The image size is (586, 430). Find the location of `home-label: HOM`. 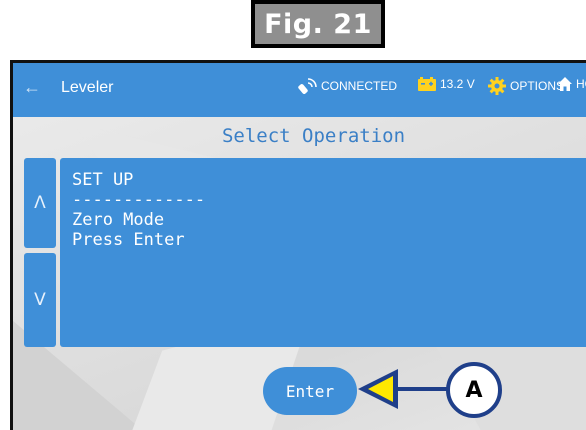

home-label: HOM is located at coordinates (581, 84).